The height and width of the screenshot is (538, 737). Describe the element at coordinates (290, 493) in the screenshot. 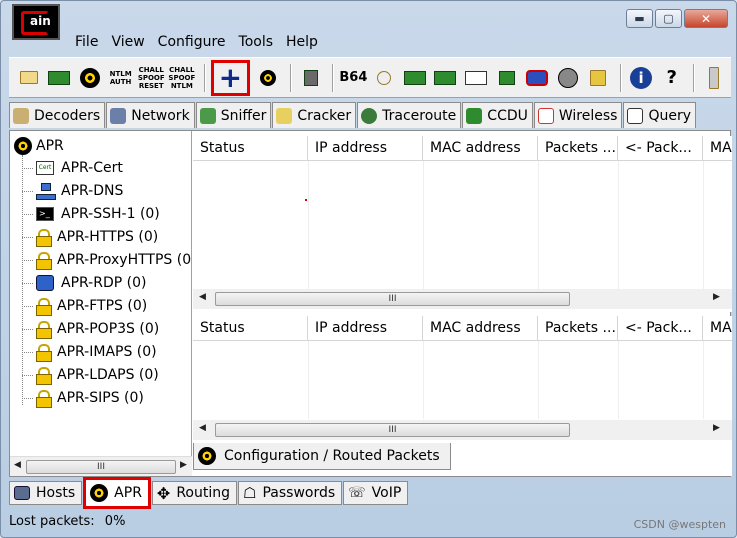

I see `tab-passwords: ☖ Passwords` at that location.